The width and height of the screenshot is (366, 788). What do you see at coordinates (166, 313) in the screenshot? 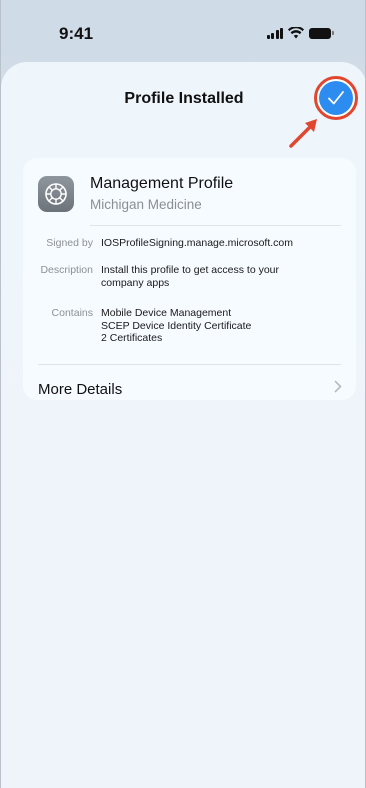
I see `contains-item: Mobile Device Management` at bounding box center [166, 313].